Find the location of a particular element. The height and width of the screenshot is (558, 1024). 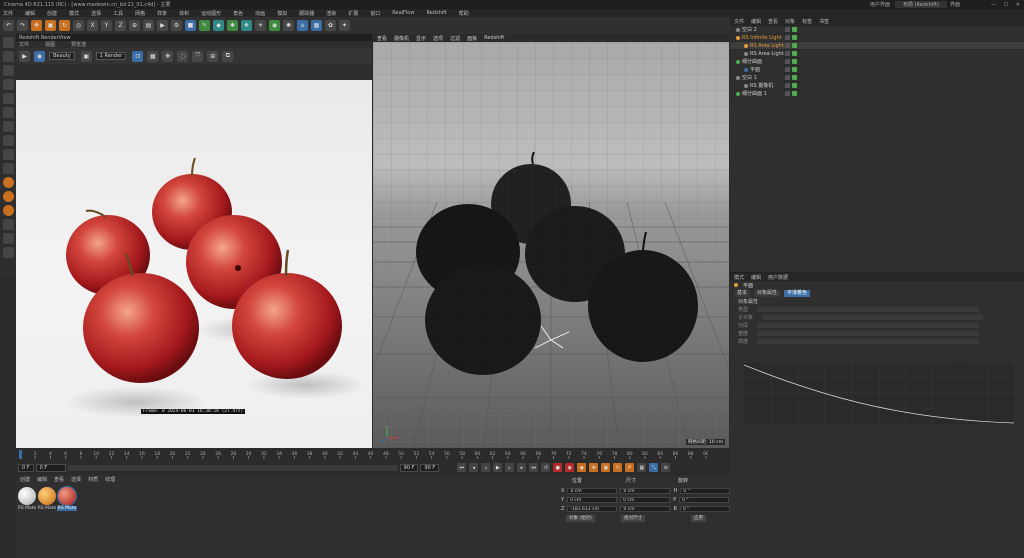

solo-icon is located at coordinates (8, 224).